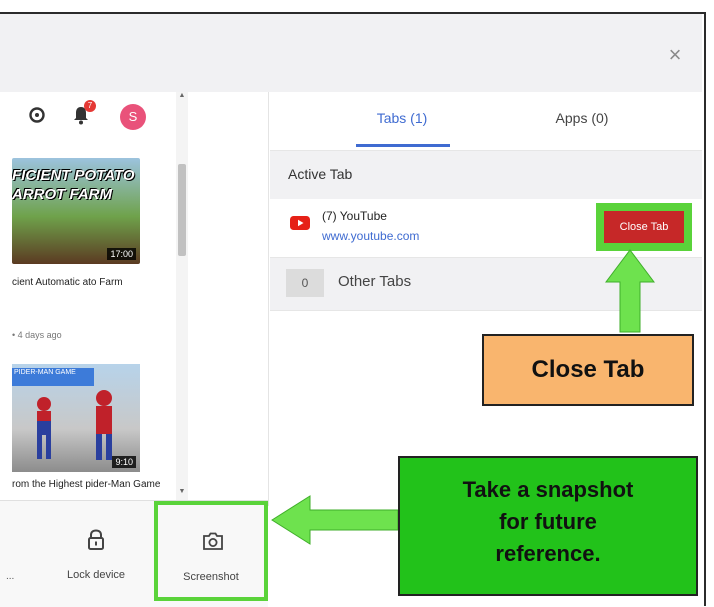  Describe the element at coordinates (53, 377) in the screenshot. I see `thumbnail-banner: PIDER-MAN GAME` at that location.